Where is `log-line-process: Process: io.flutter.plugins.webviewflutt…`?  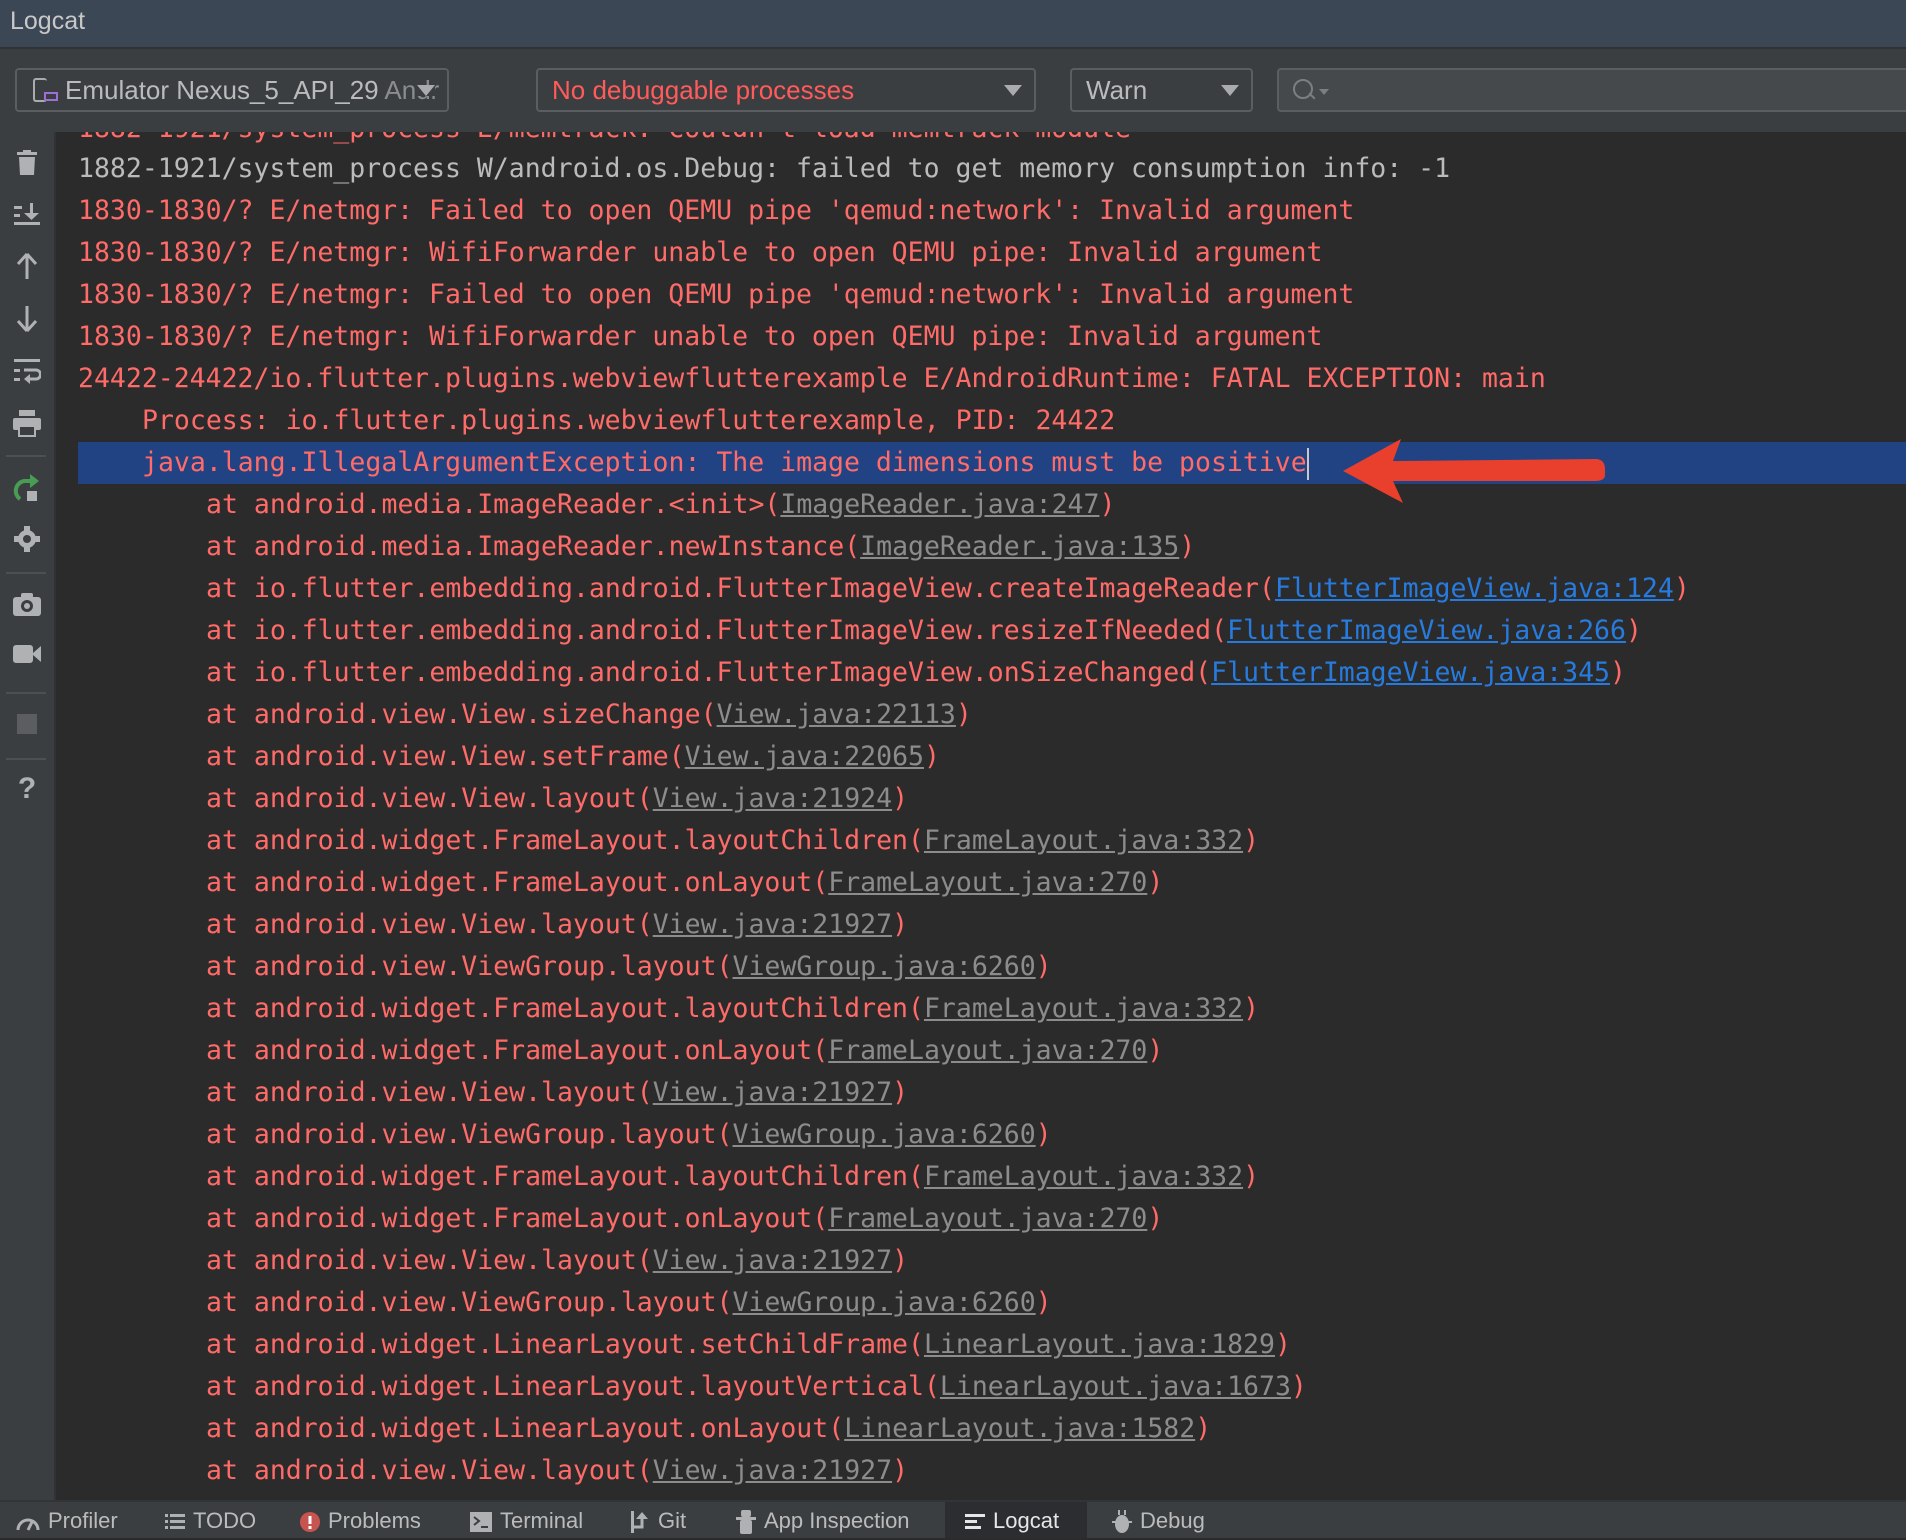
log-line-process: Process: io.flutter.plugins.webviewflutt… is located at coordinates (628, 421).